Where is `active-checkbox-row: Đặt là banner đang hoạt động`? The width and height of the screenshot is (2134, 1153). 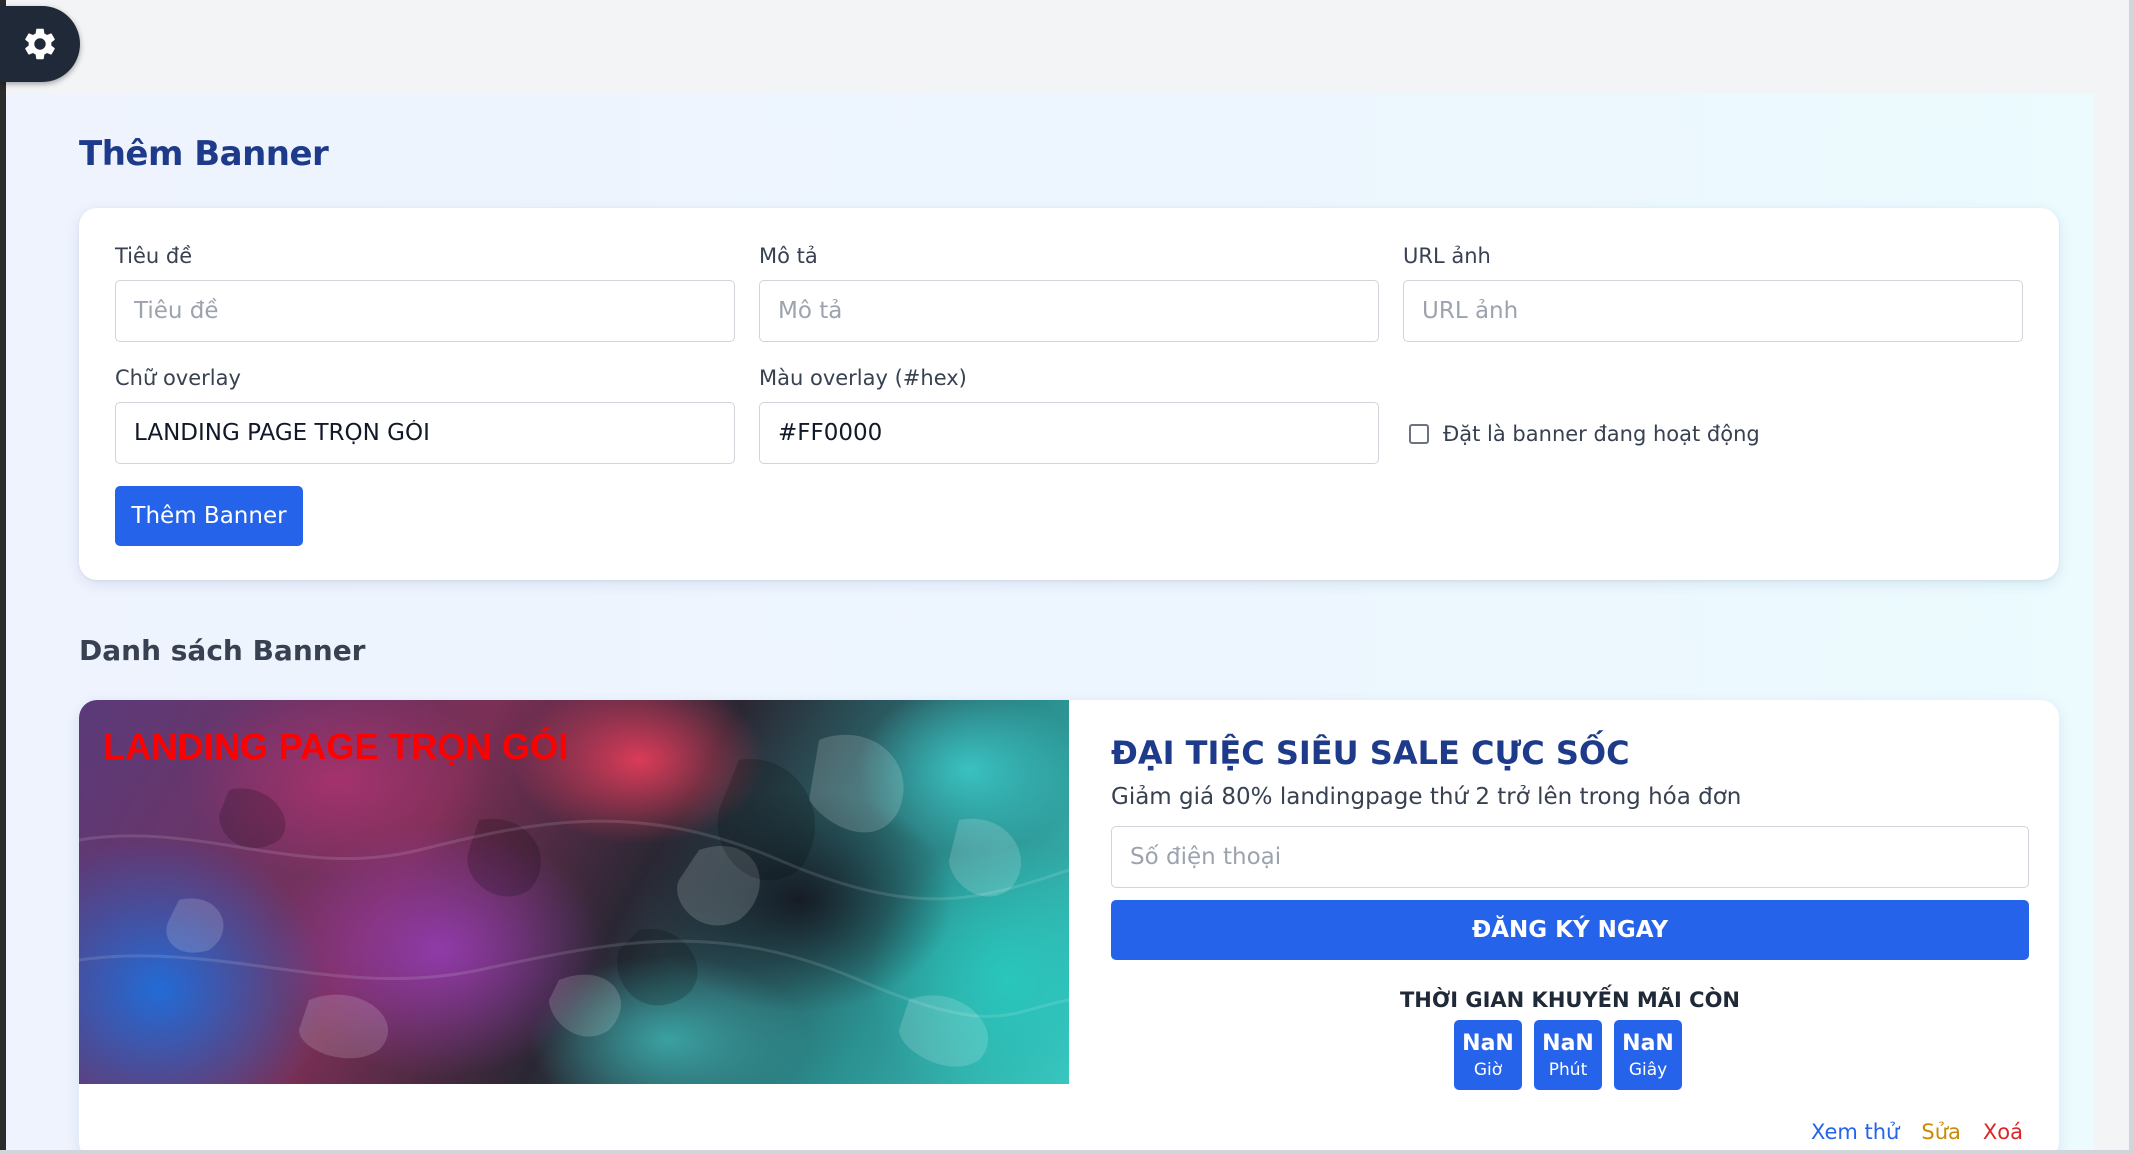 active-checkbox-row: Đặt là banner đang hoạt động is located at coordinates (1584, 434).